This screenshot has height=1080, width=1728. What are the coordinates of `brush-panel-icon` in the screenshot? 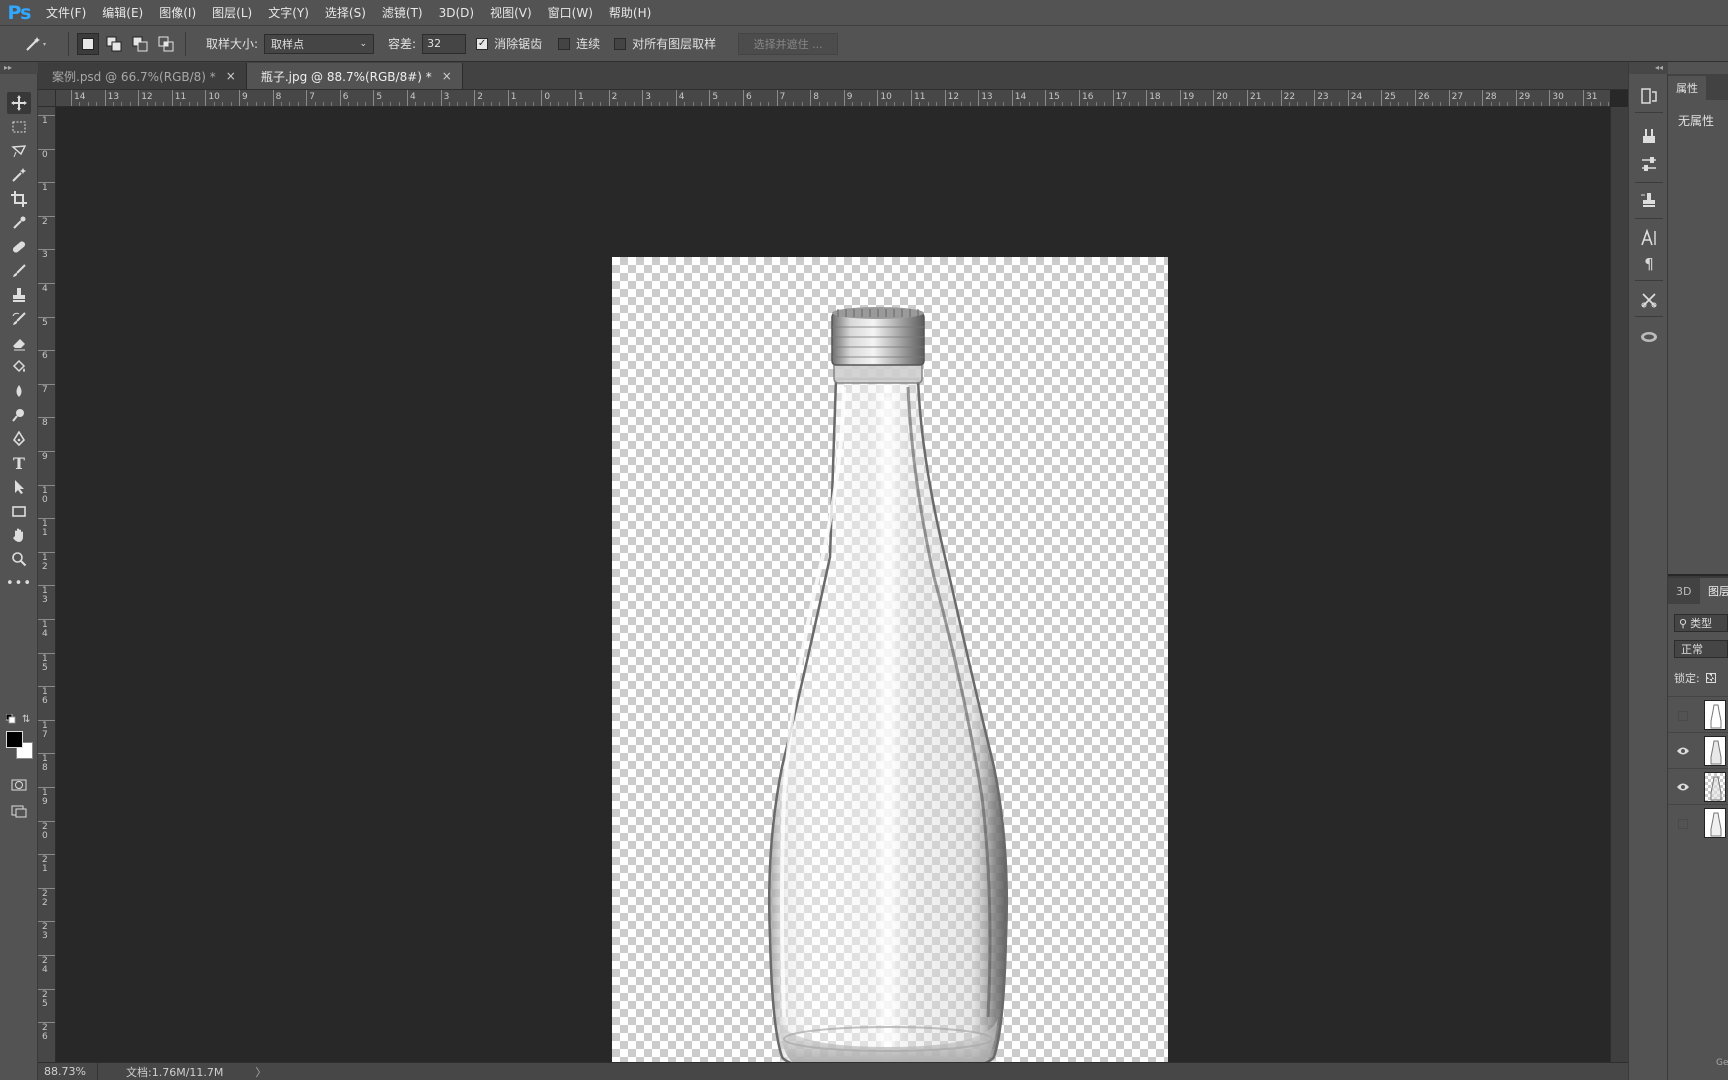 It's located at (1649, 136).